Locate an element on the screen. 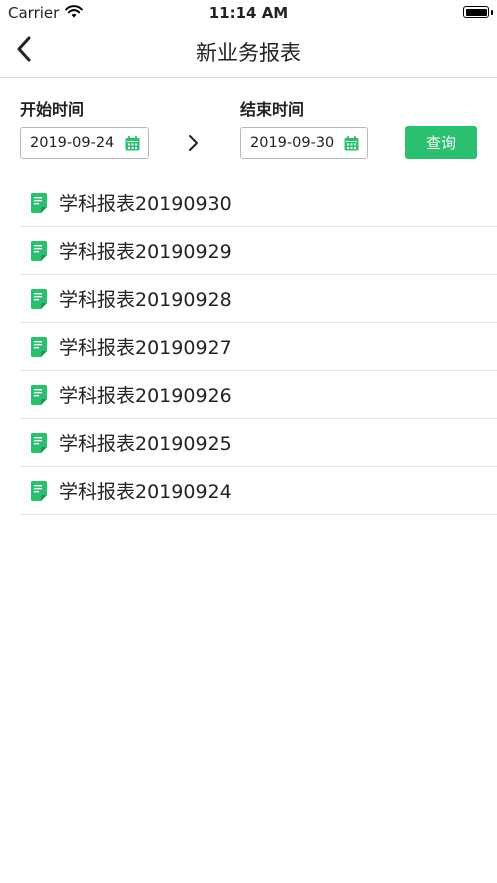 This screenshot has width=497, height=883. battery-tip is located at coordinates (492, 12).